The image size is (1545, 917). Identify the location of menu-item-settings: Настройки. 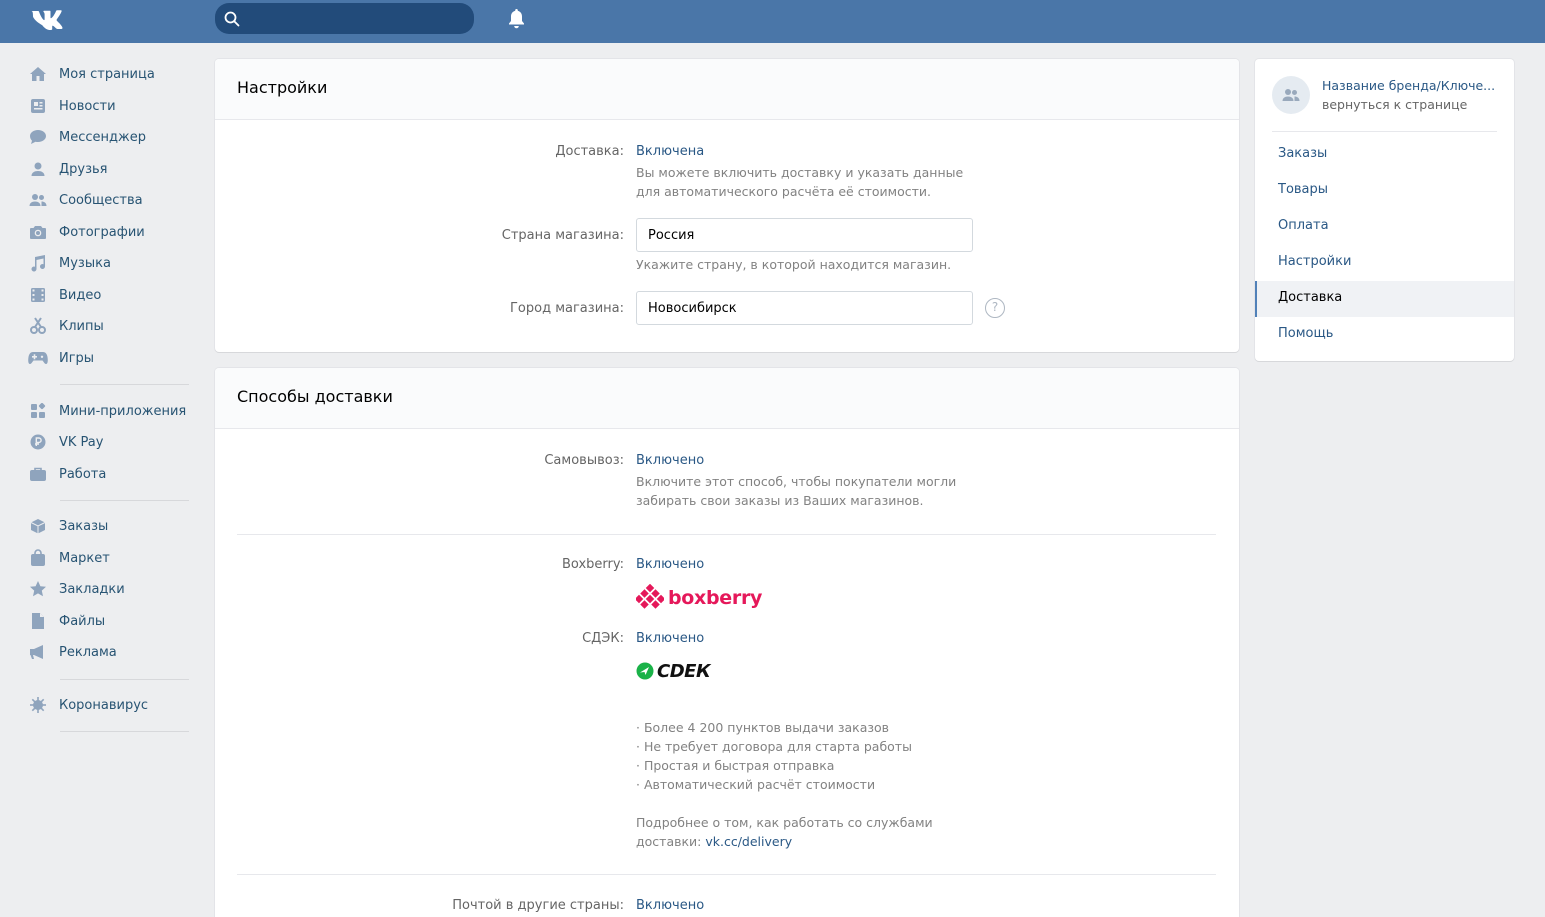
(1384, 263).